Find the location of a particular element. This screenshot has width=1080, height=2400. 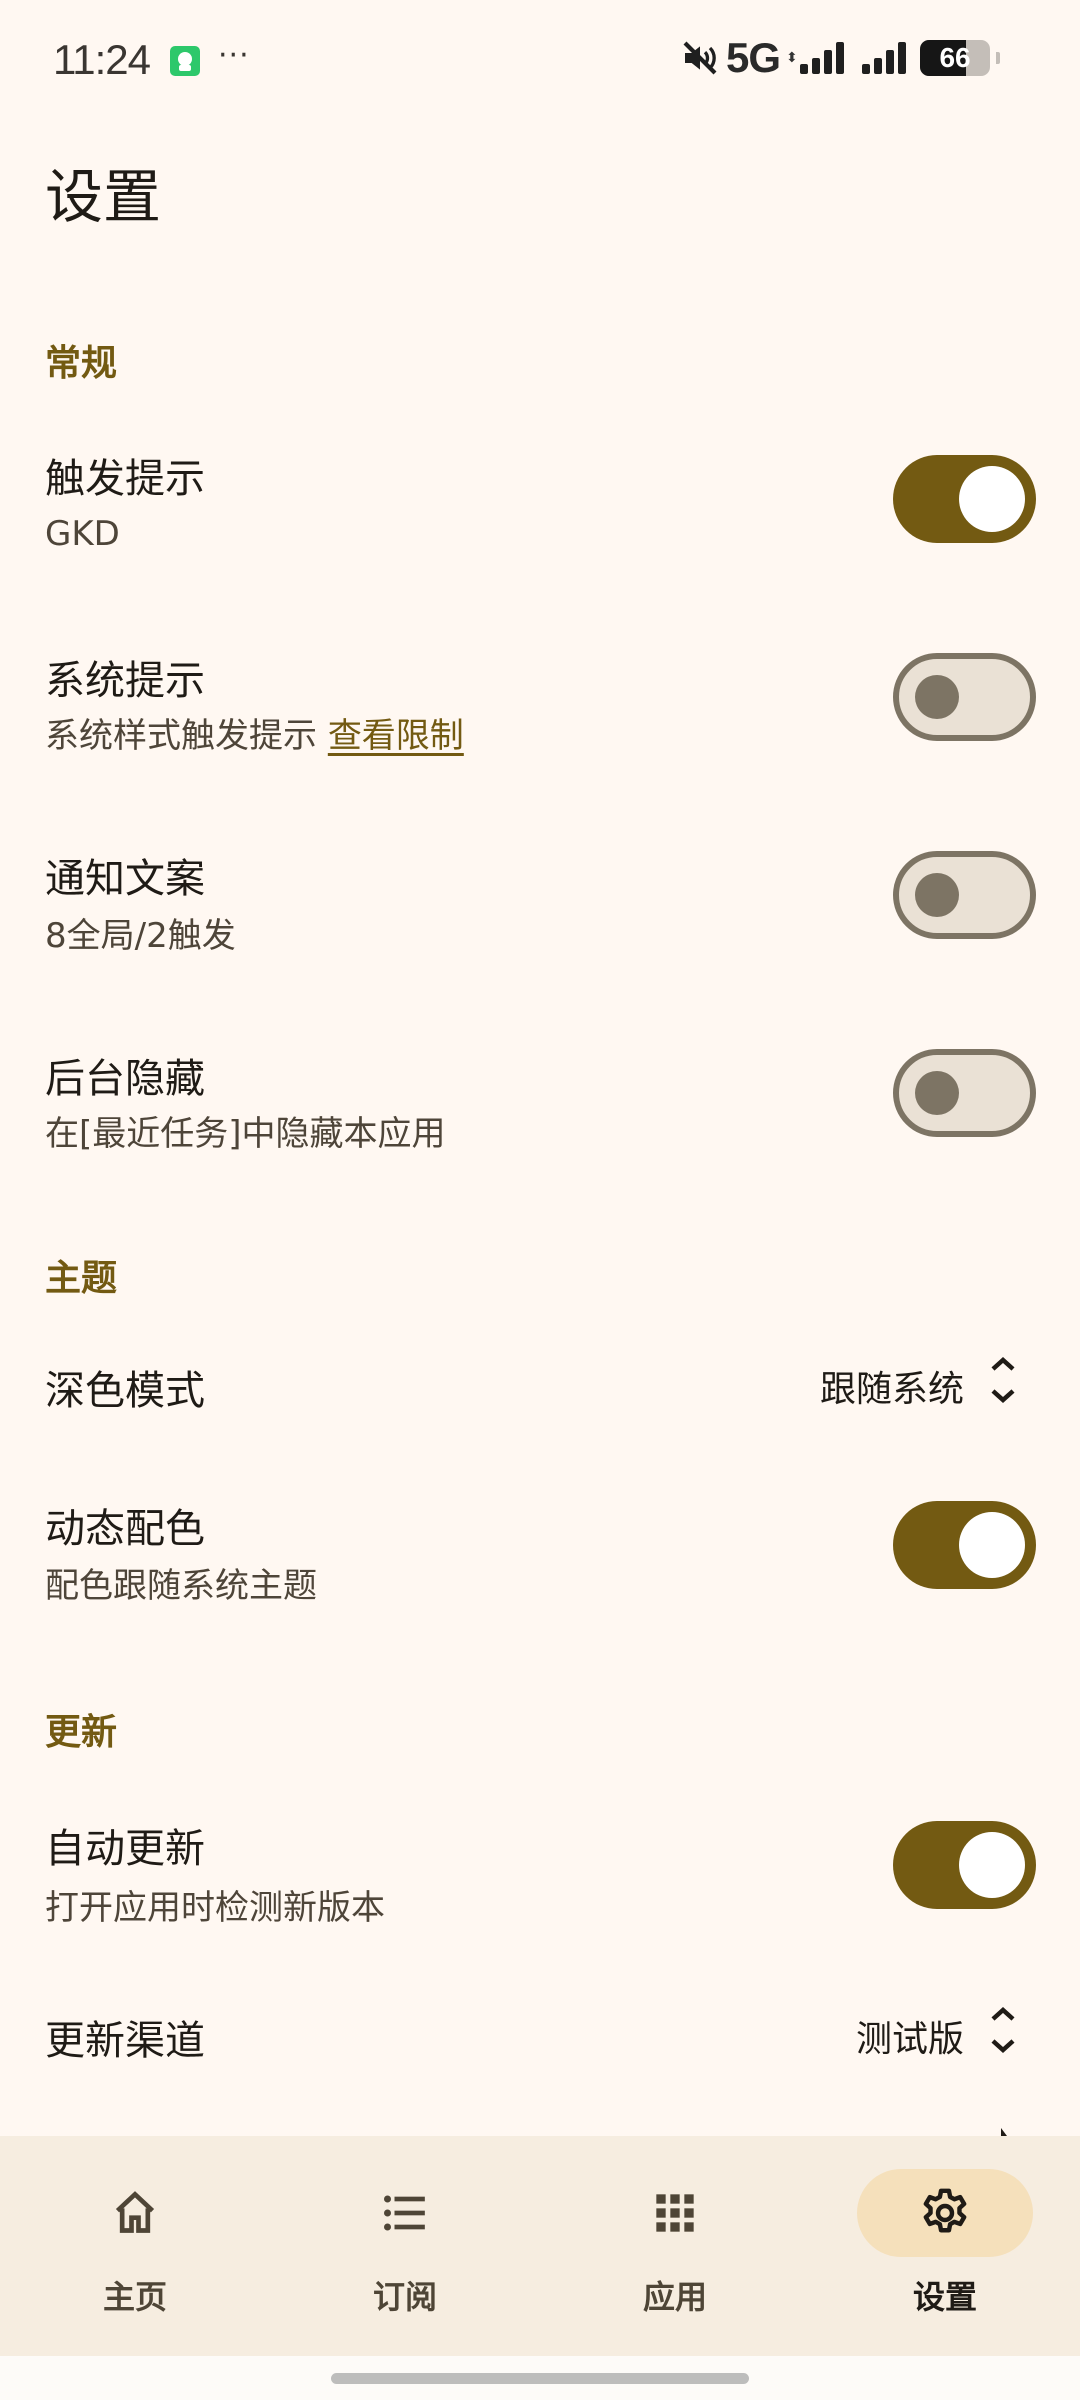

system-hint-switch is located at coordinates (964, 697).